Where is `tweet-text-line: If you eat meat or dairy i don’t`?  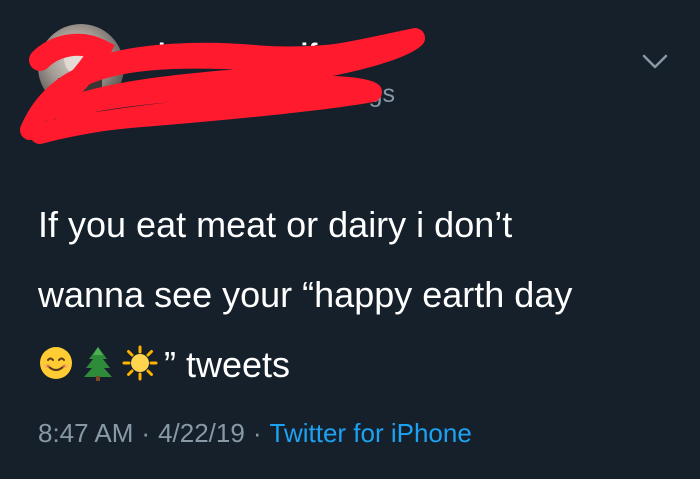
tweet-text-line: If you eat meat or dairy i don’t is located at coordinates (275, 224).